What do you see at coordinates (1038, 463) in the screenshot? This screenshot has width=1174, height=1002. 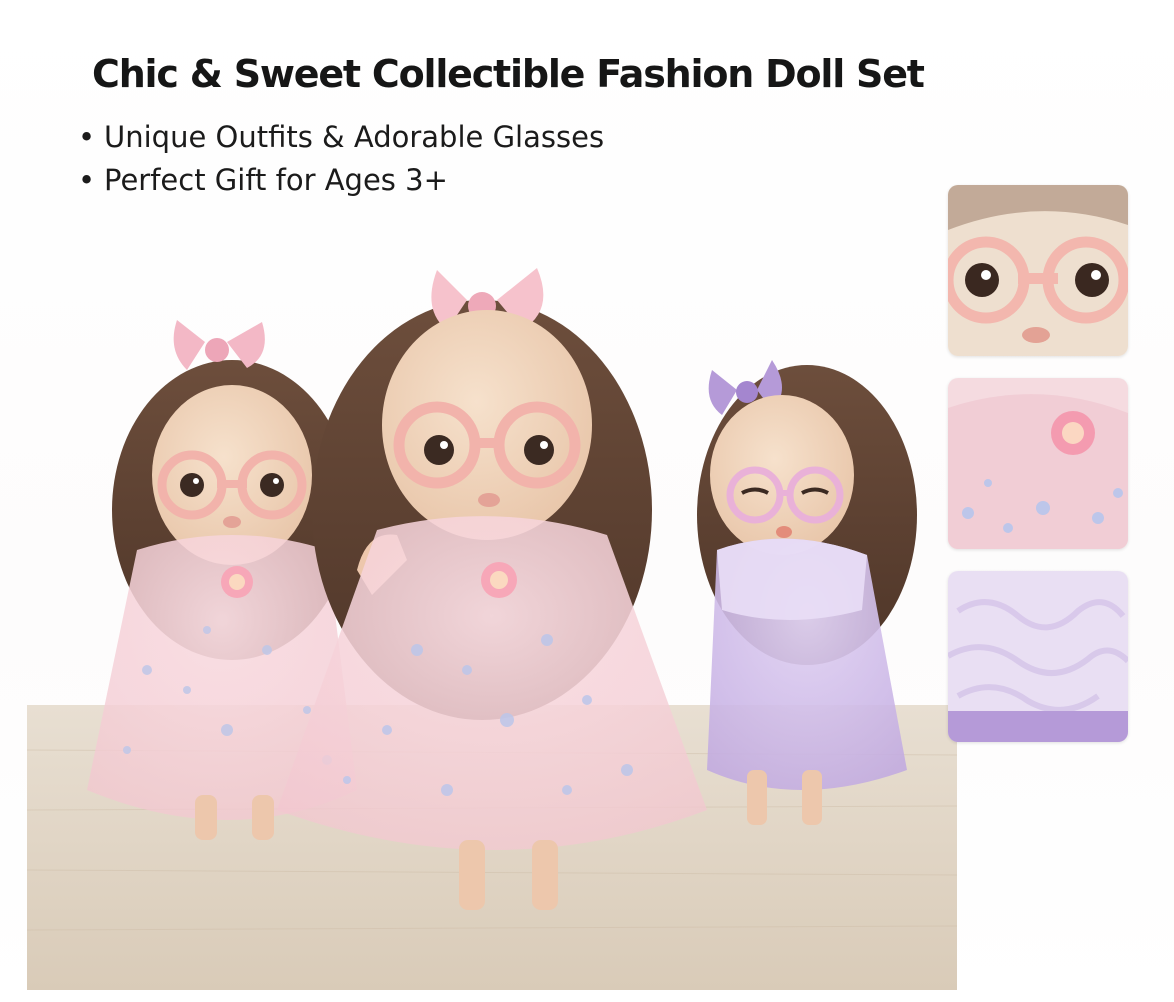 I see `pink-dress-detail-thumbnail` at bounding box center [1038, 463].